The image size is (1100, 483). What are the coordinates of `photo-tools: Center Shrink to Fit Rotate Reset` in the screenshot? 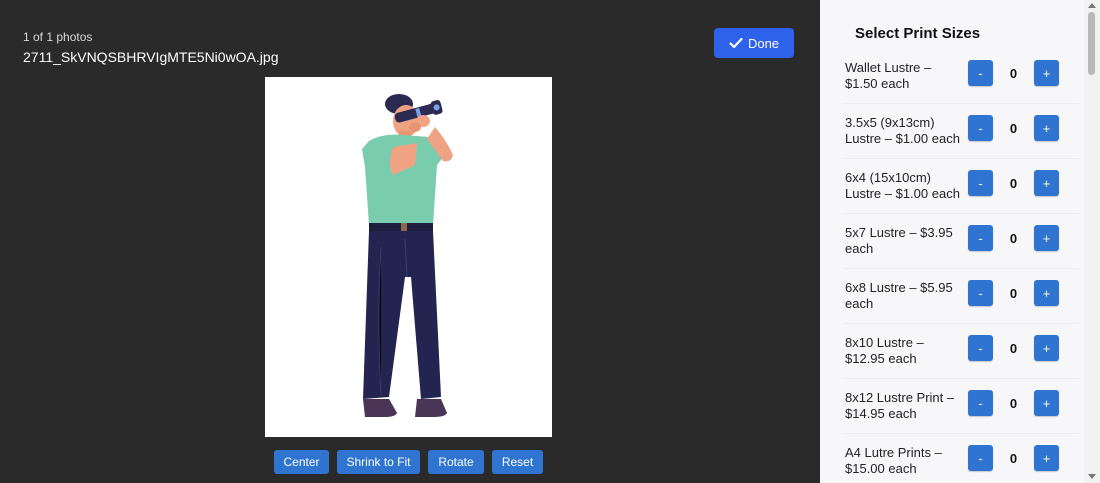 It's located at (410, 462).